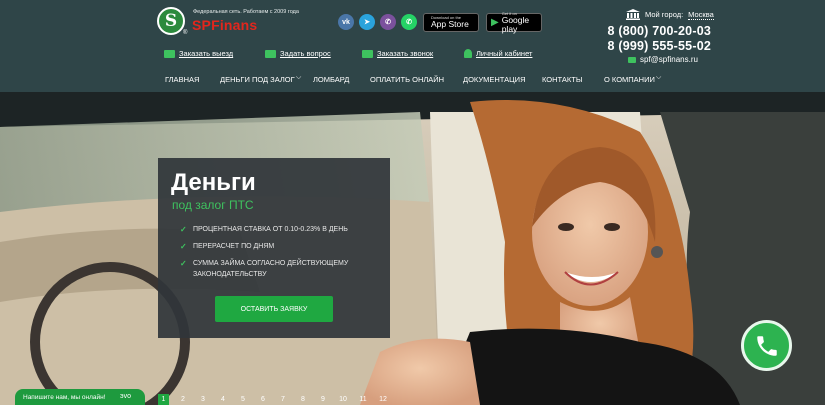  What do you see at coordinates (331, 79) in the screenshot?
I see `nav-item-pawnshop: ЛОМБАРД` at bounding box center [331, 79].